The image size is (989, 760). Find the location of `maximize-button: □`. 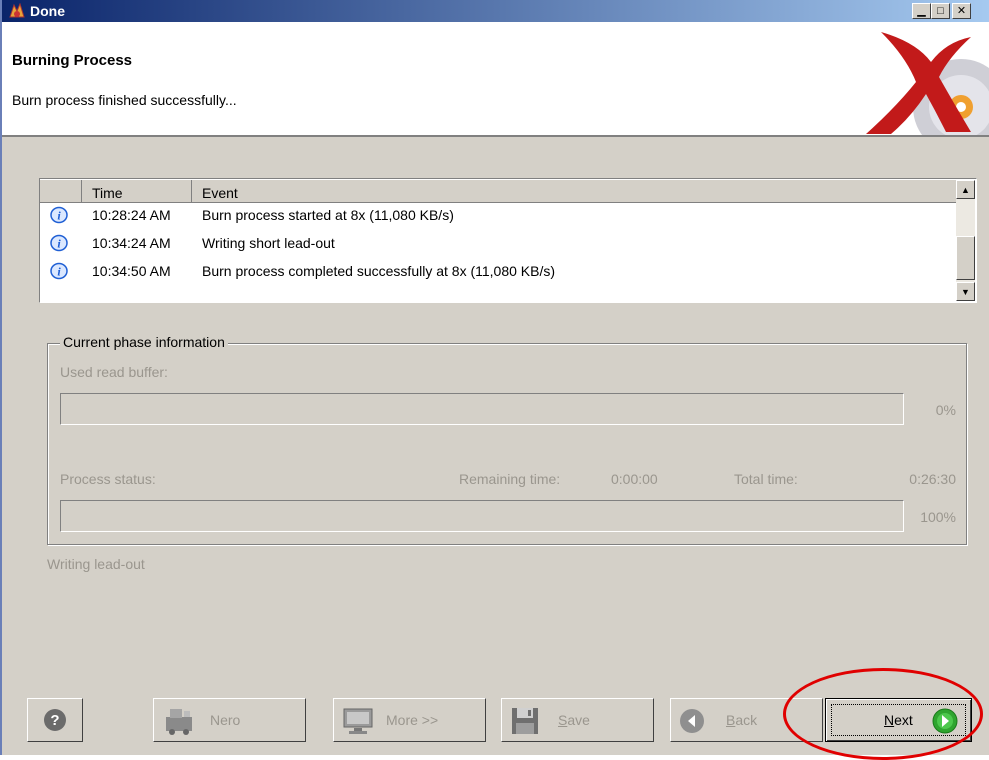

maximize-button: □ is located at coordinates (940, 11).